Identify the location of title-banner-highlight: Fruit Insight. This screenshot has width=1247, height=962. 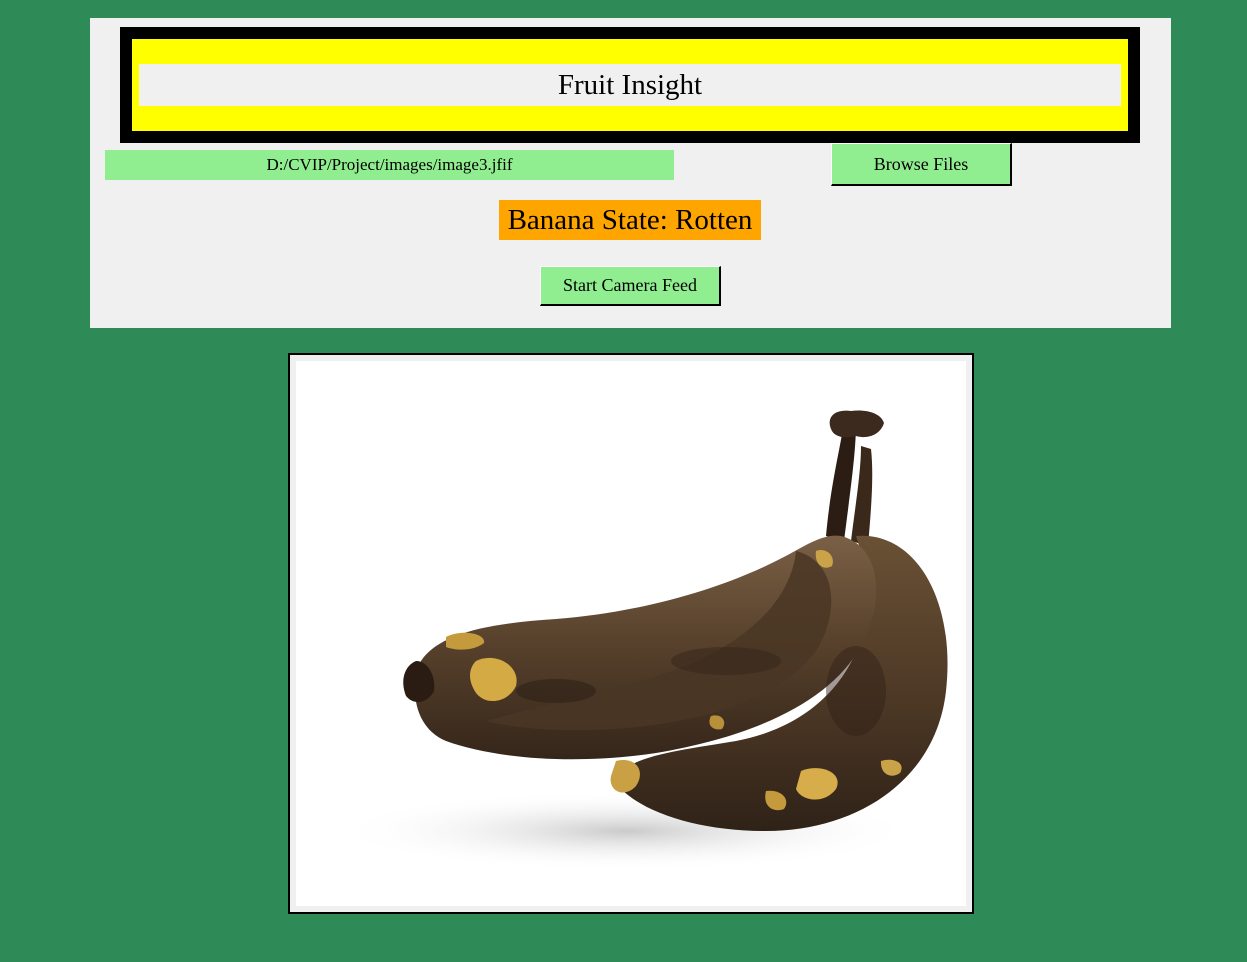
(630, 85).